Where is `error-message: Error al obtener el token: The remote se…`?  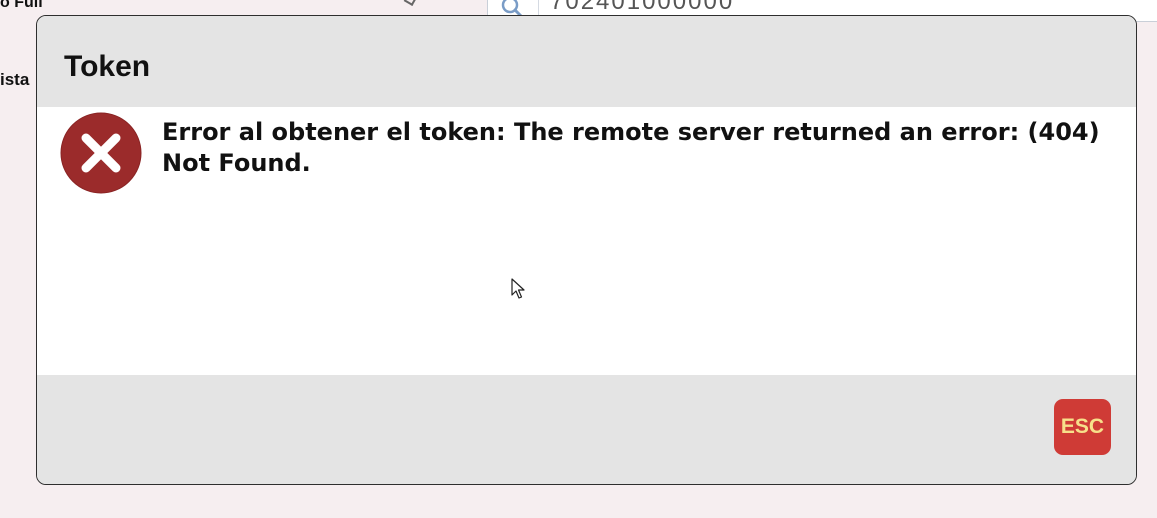
error-message: Error al obtener el token: The remote se… is located at coordinates (631, 147).